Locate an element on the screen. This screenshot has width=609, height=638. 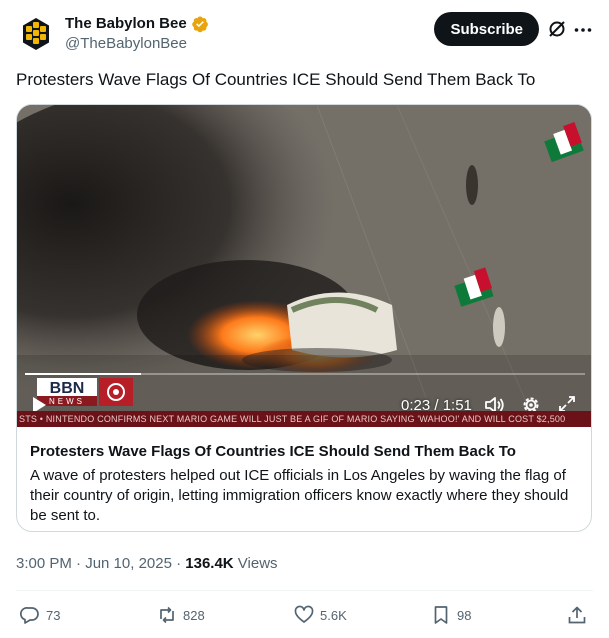
bookmark-count: 98 is located at coordinates (464, 615).